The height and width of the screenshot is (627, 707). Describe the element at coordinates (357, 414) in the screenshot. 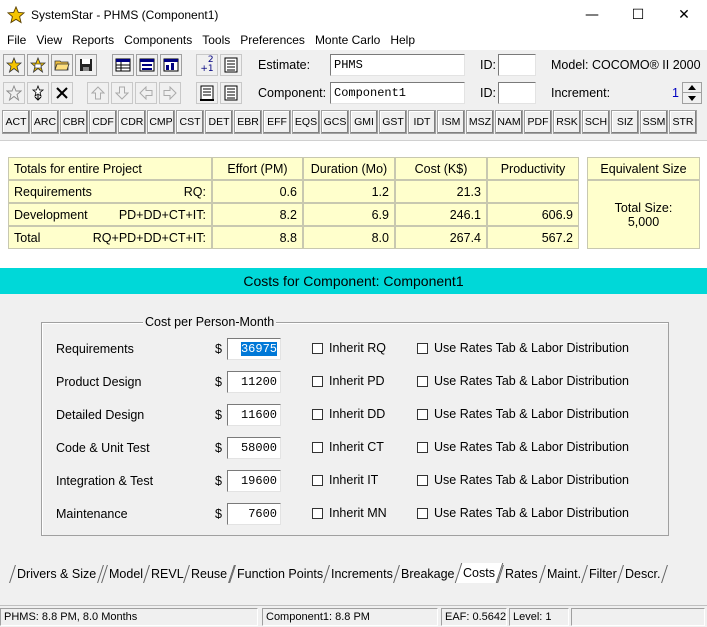

I see `inherit-dd-label: Inherit DD` at that location.